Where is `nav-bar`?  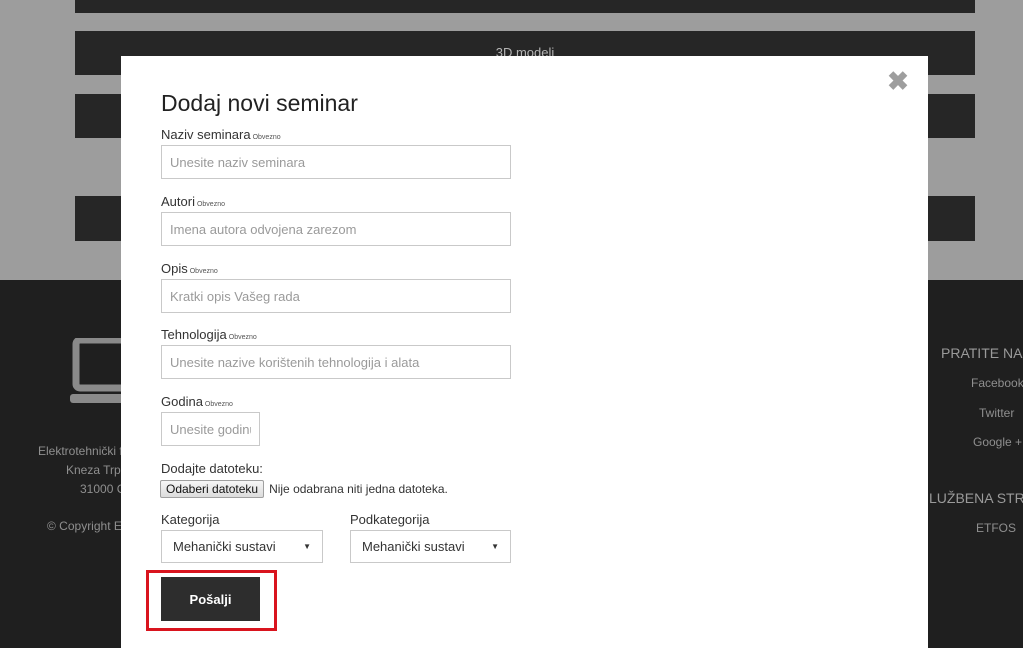 nav-bar is located at coordinates (525, 6).